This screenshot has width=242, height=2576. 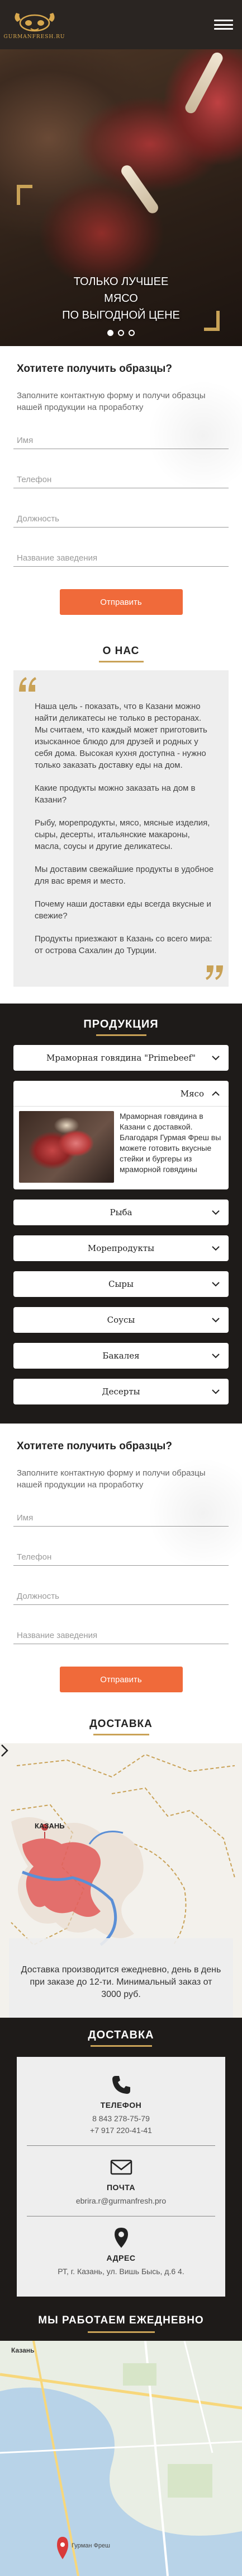 I want to click on close-quote-icon, so click(x=214, y=973).